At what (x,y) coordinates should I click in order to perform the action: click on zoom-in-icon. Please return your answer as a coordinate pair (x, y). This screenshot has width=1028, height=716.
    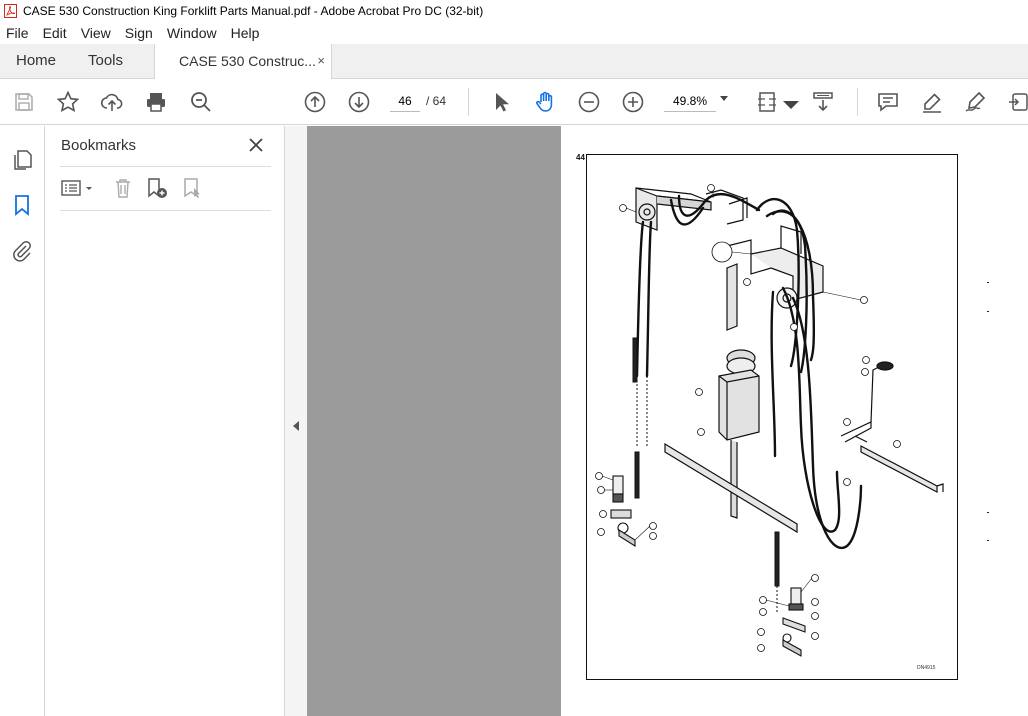
    Looking at the image, I should click on (633, 102).